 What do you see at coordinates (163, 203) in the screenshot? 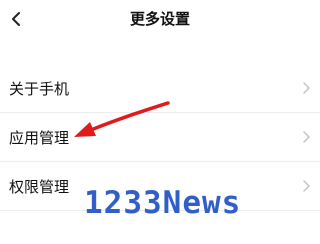
I see `watermark-text: 1233News` at bounding box center [163, 203].